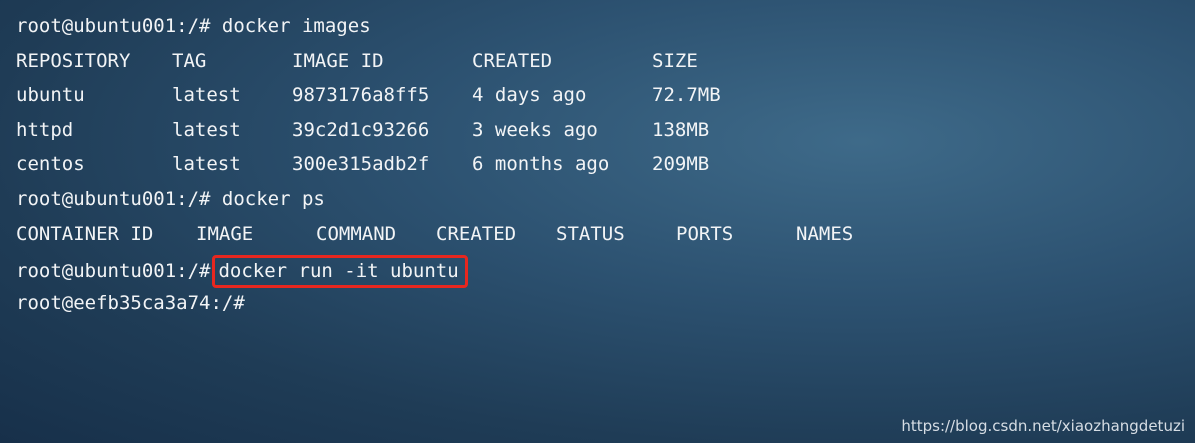 Image resolution: width=1195 pixels, height=443 pixels. What do you see at coordinates (601, 30) in the screenshot?
I see `command-line-docker-images: root@ubuntu001:/# docker images` at bounding box center [601, 30].